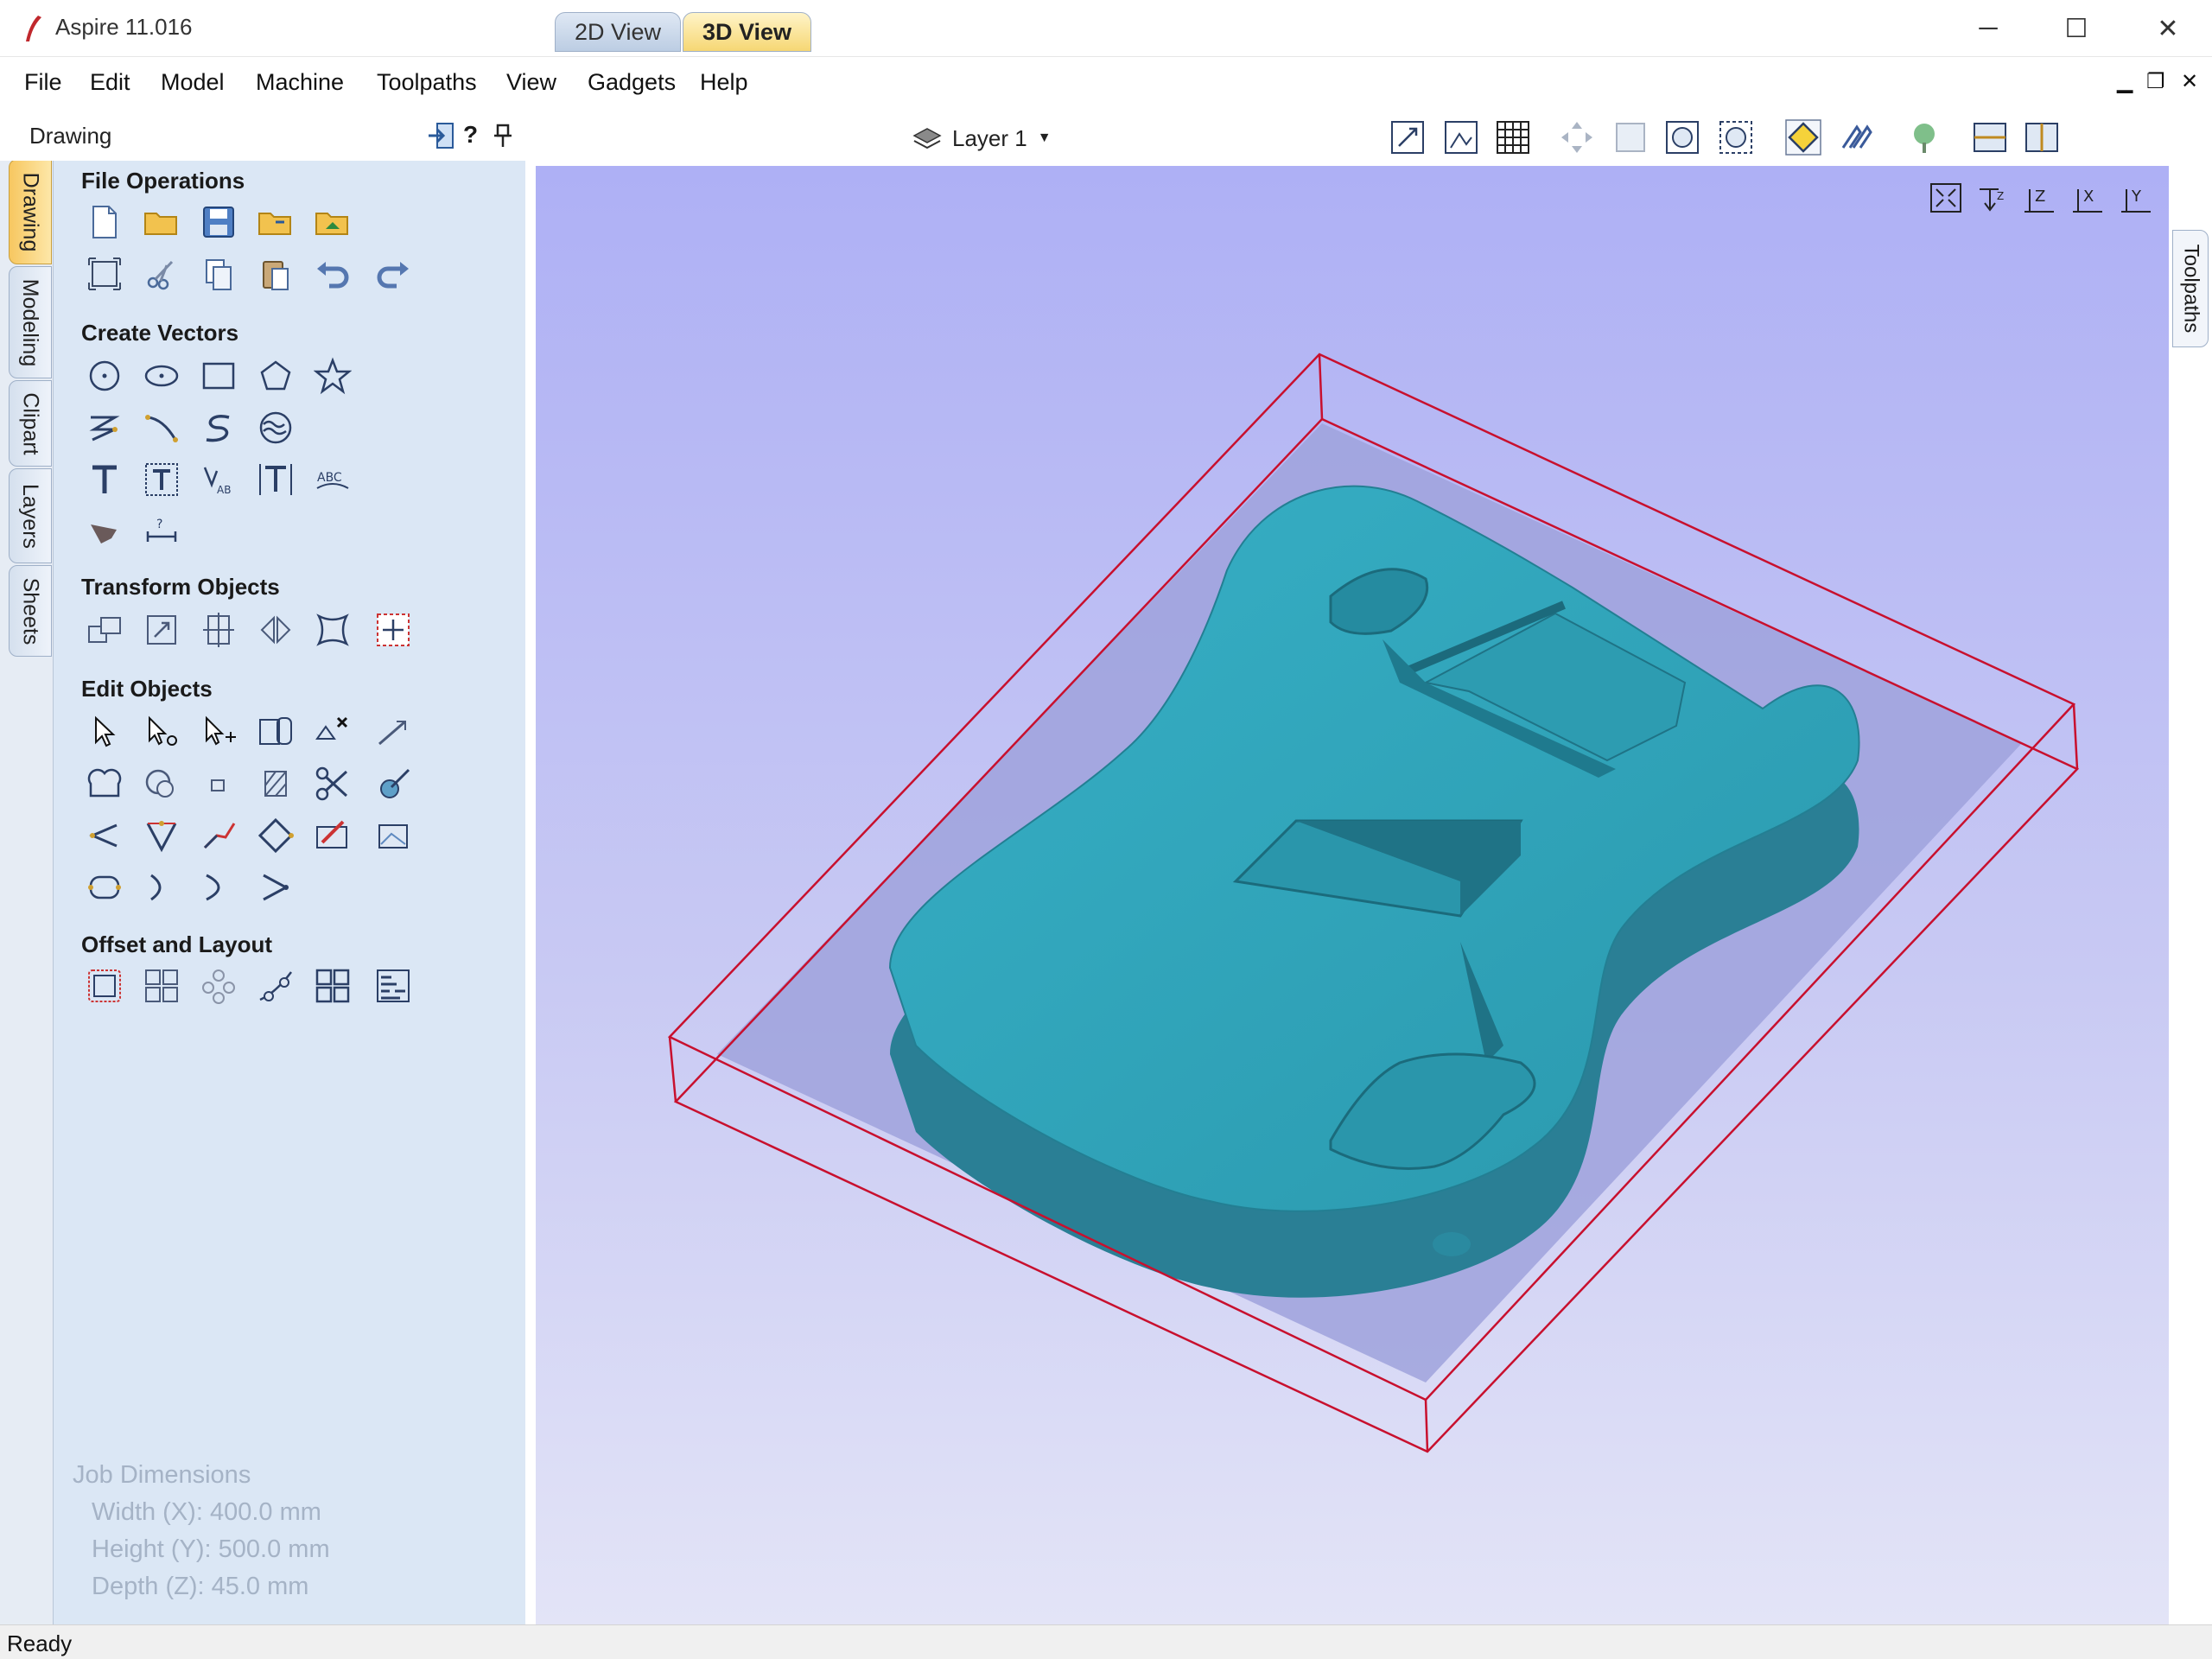  What do you see at coordinates (104, 783) in the screenshot?
I see `weld-button` at bounding box center [104, 783].